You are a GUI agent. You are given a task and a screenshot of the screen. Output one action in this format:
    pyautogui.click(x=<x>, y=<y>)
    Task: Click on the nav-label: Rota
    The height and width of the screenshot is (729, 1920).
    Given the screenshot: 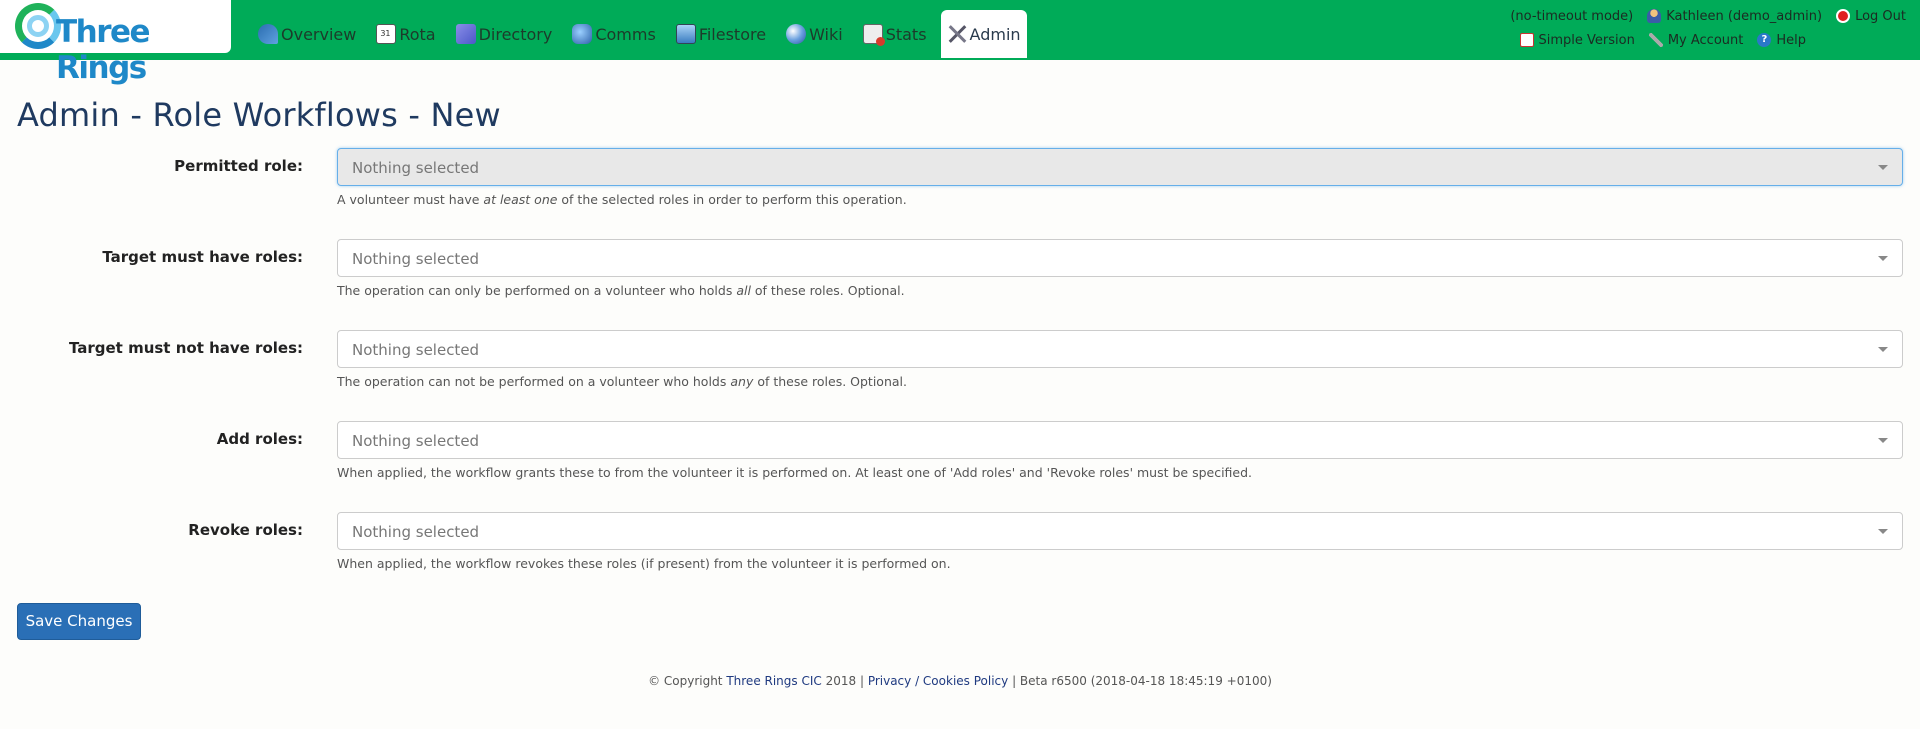 What is the action you would take?
    pyautogui.click(x=417, y=34)
    